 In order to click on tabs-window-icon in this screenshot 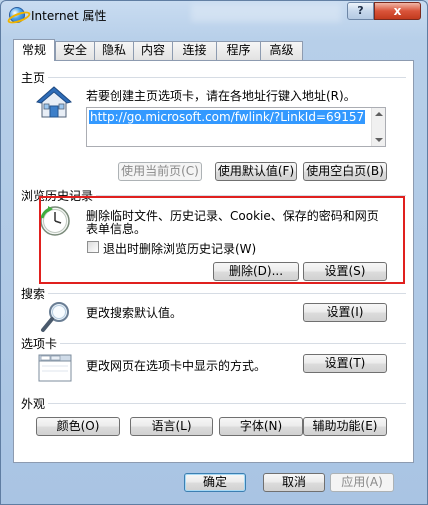, I will do `click(55, 368)`.